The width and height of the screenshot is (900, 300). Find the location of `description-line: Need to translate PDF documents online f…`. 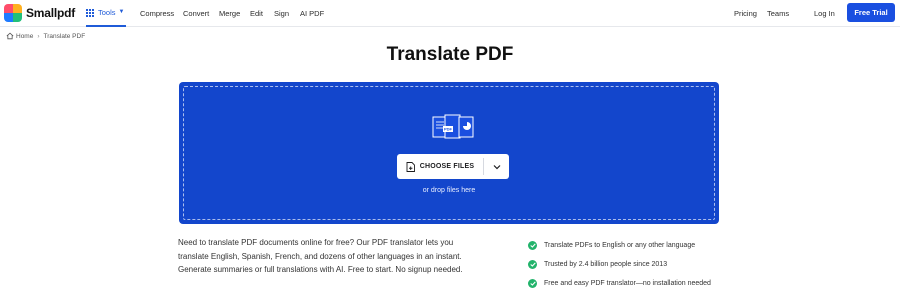

description-line: Need to translate PDF documents online f… is located at coordinates (316, 242).